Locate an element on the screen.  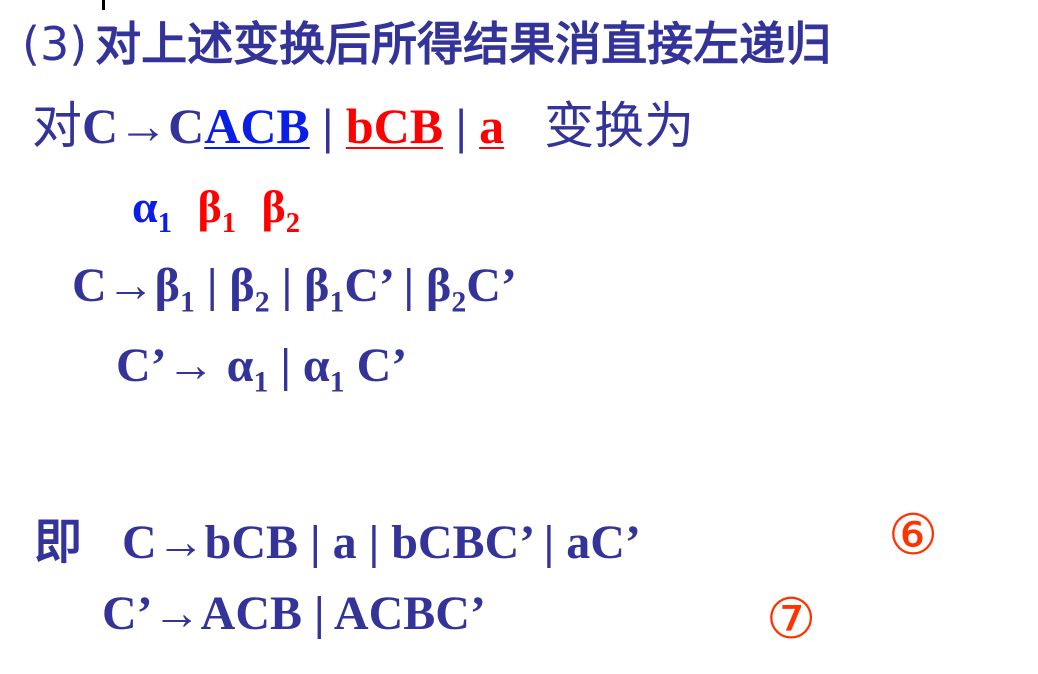
result-text-2: C’→ACB | ACBC’ is located at coordinates (294, 613).